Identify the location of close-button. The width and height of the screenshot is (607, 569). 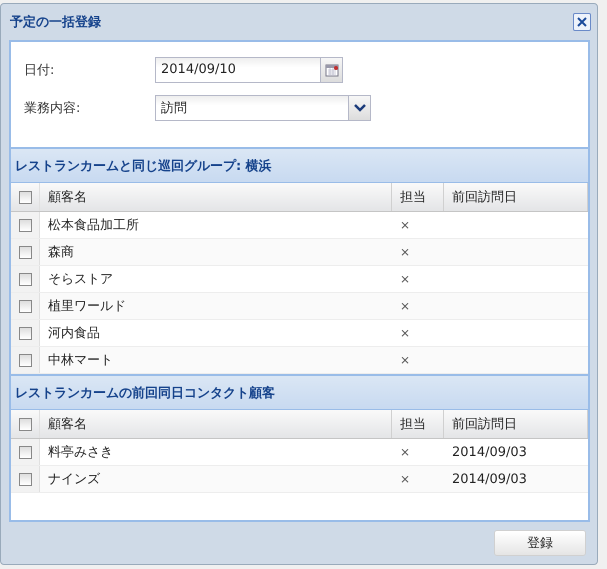
(582, 22).